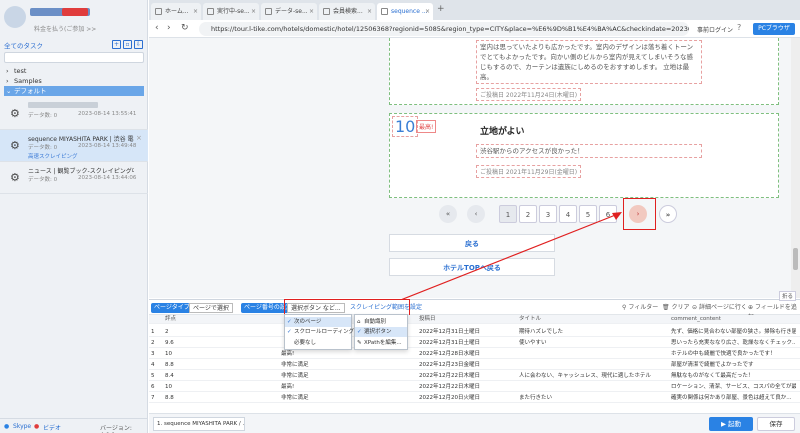 This screenshot has width=800, height=433. What do you see at coordinates (231, 11) in the screenshot?
I see `tab-running: 実行中-se... ×` at bounding box center [231, 11].